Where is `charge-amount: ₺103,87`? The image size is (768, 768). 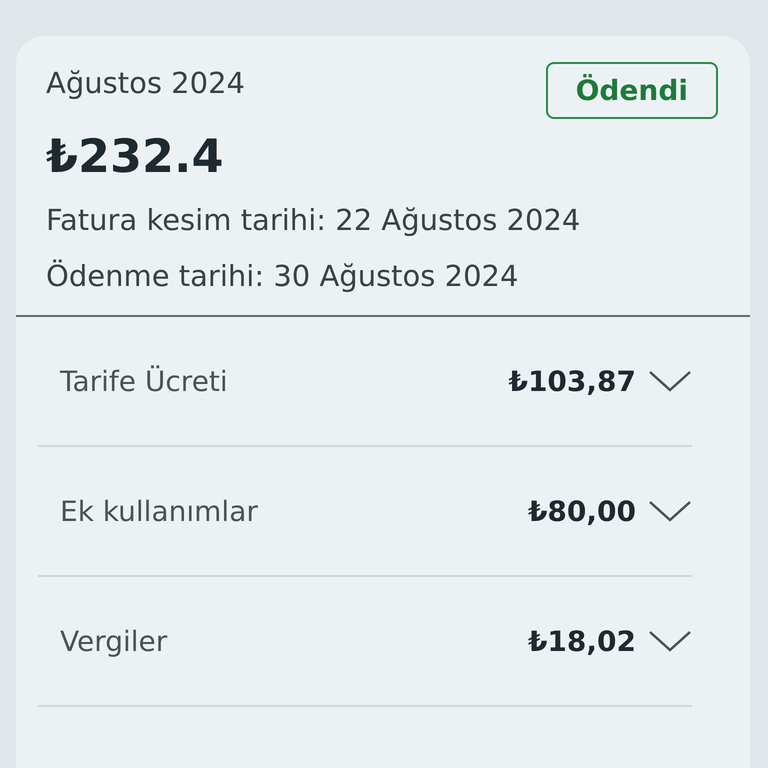 charge-amount: ₺103,87 is located at coordinates (572, 381).